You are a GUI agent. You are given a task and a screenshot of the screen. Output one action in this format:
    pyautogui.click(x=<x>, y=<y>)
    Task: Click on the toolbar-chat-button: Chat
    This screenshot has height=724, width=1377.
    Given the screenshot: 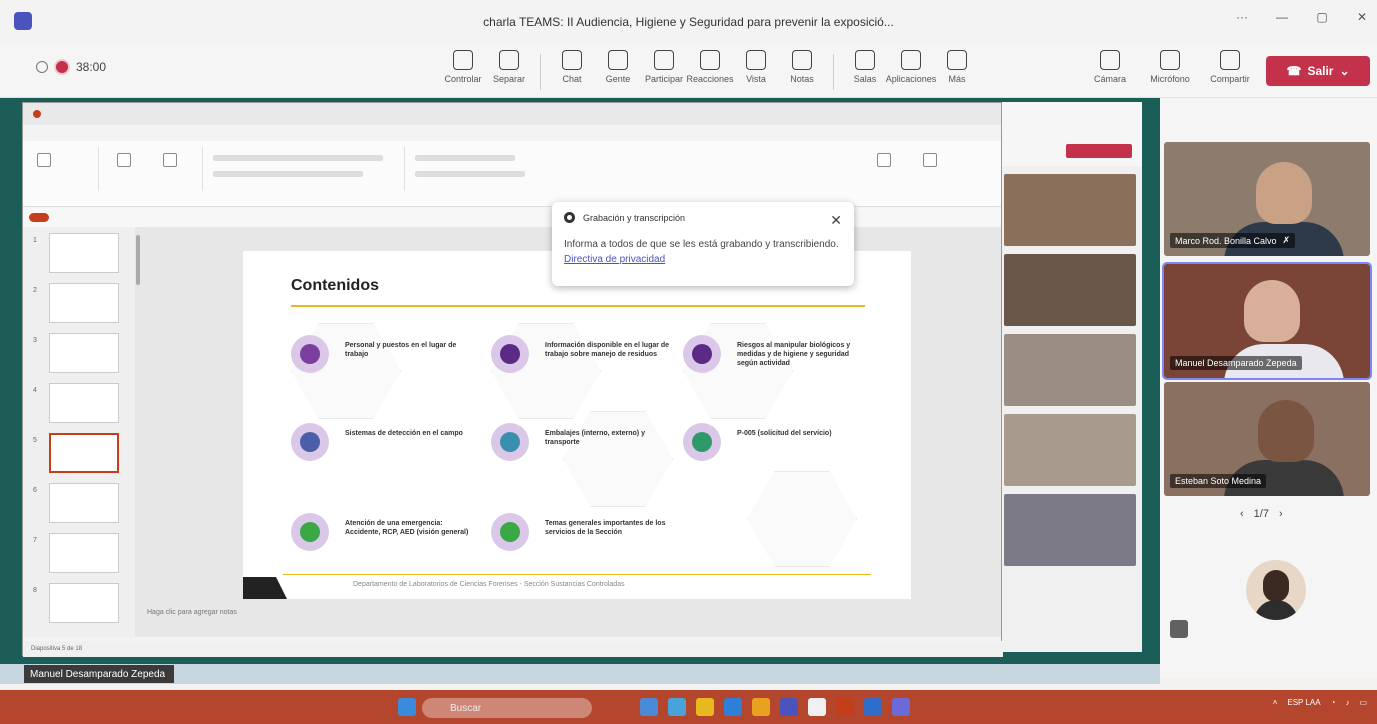 What is the action you would take?
    pyautogui.click(x=572, y=72)
    